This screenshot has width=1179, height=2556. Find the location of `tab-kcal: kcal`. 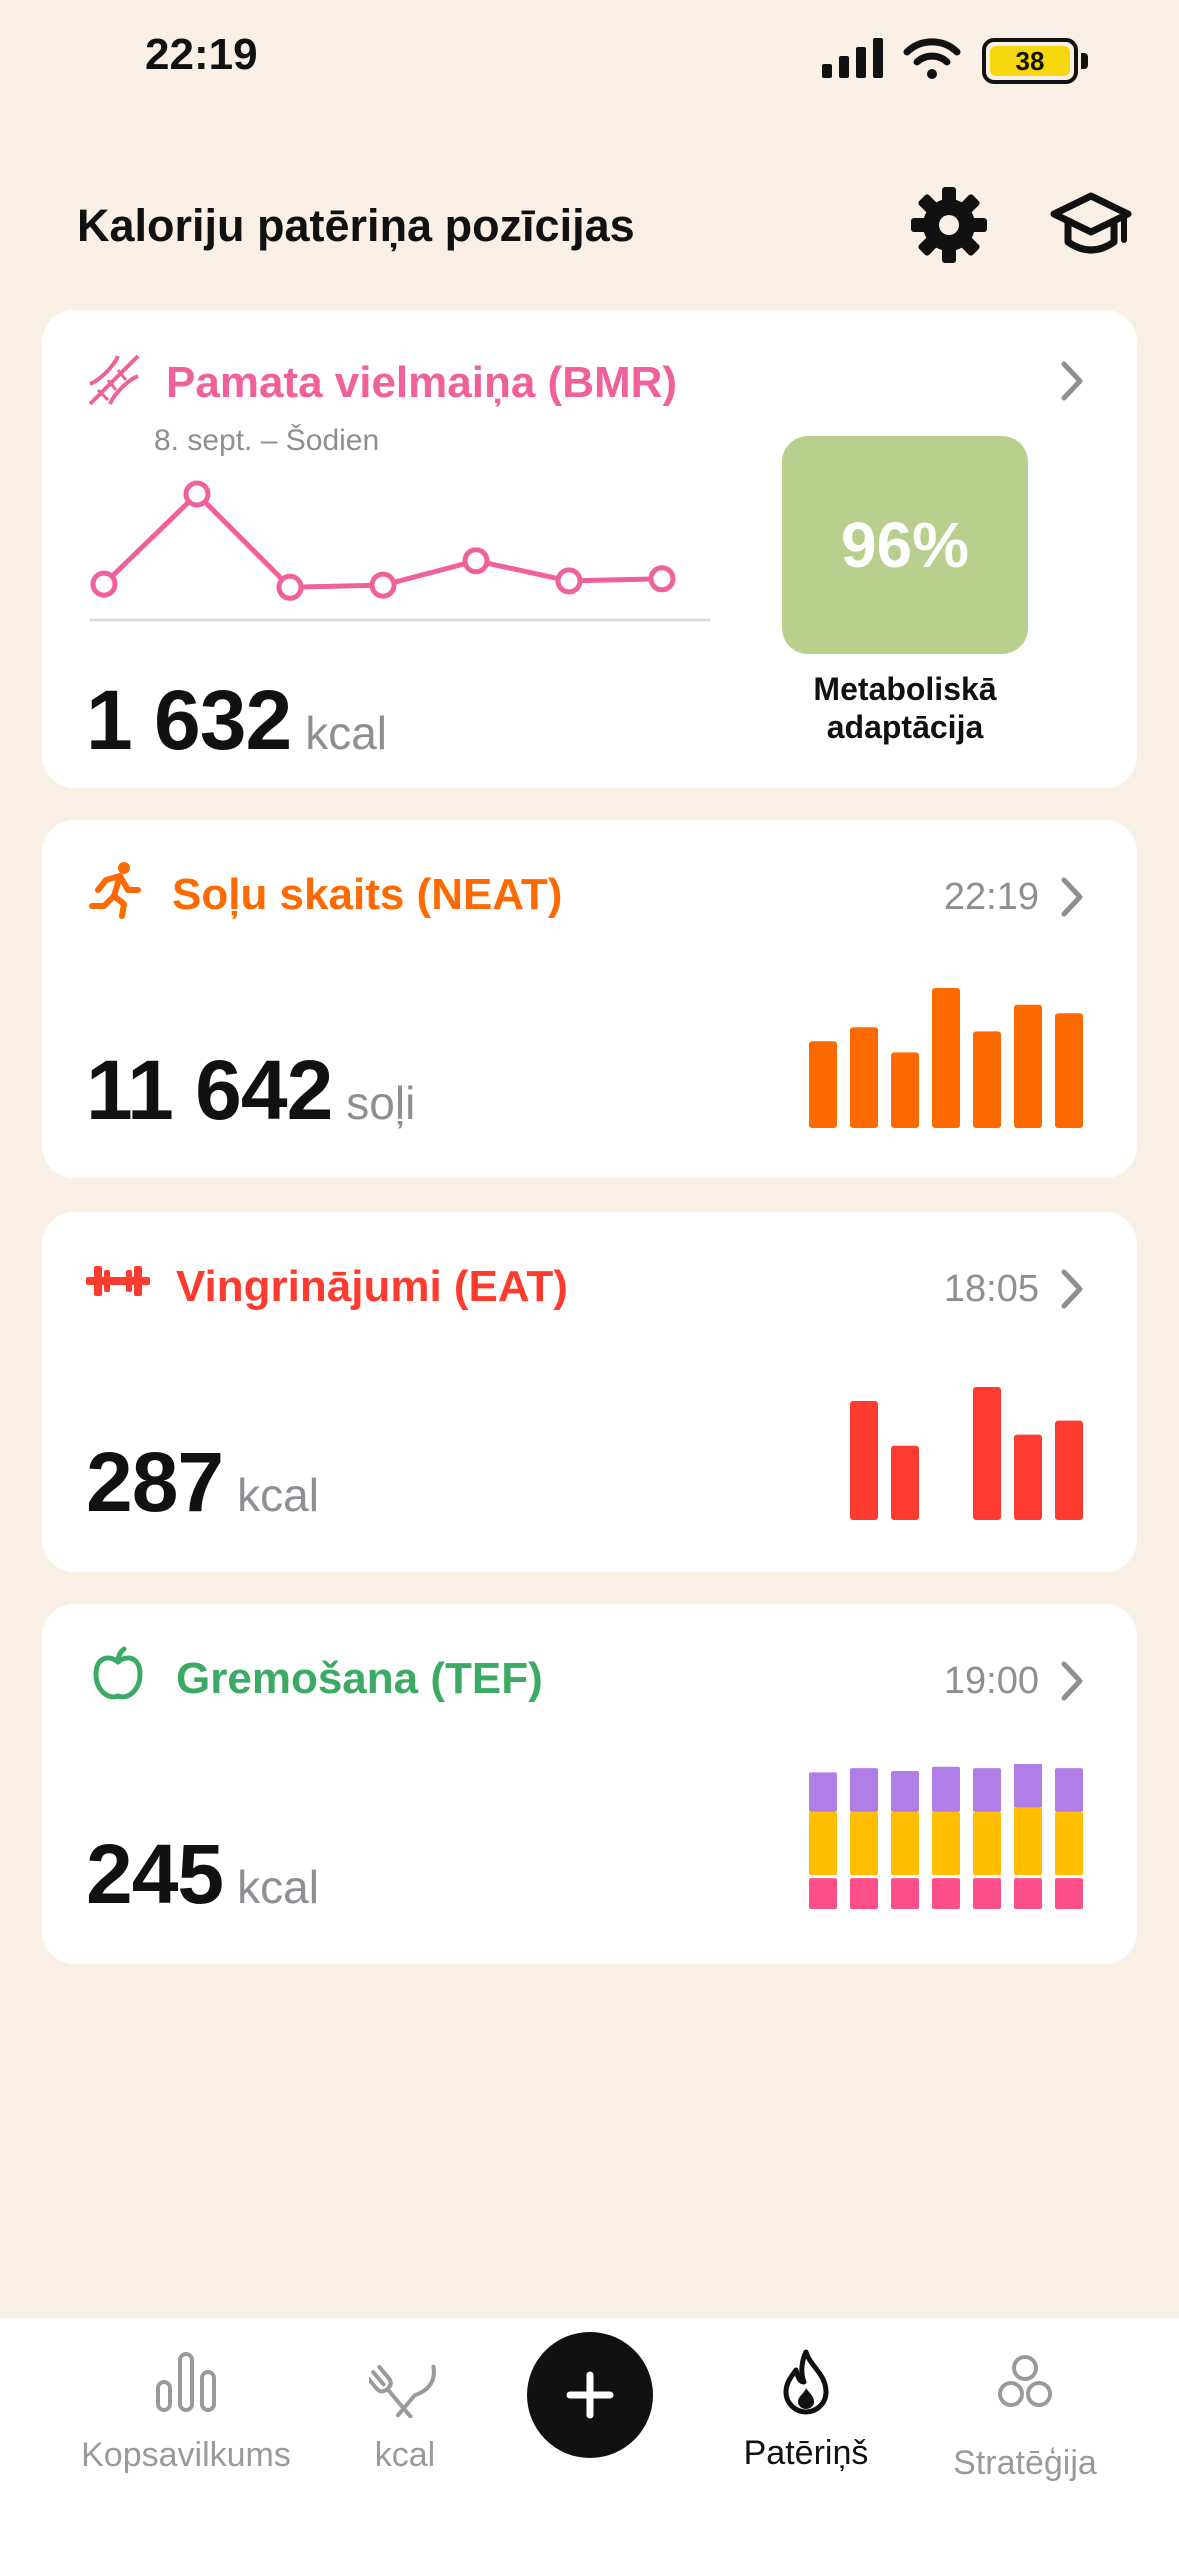

tab-kcal: kcal is located at coordinates (405, 2418).